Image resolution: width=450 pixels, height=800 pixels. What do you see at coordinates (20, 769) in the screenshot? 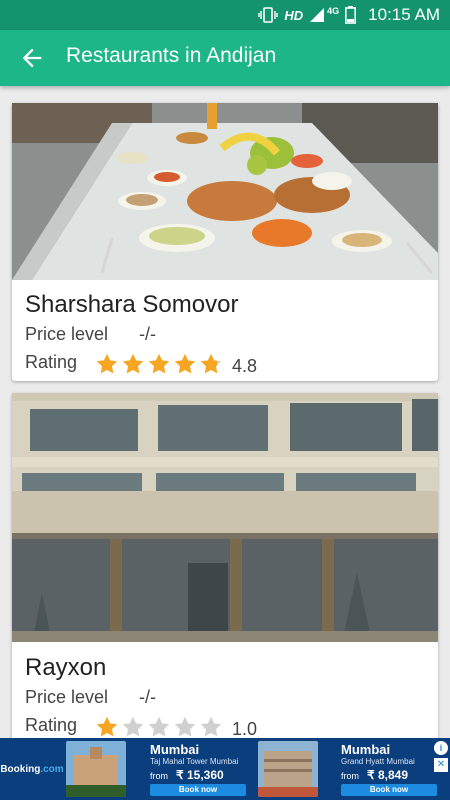
I see `ad-brand: Booking` at bounding box center [20, 769].